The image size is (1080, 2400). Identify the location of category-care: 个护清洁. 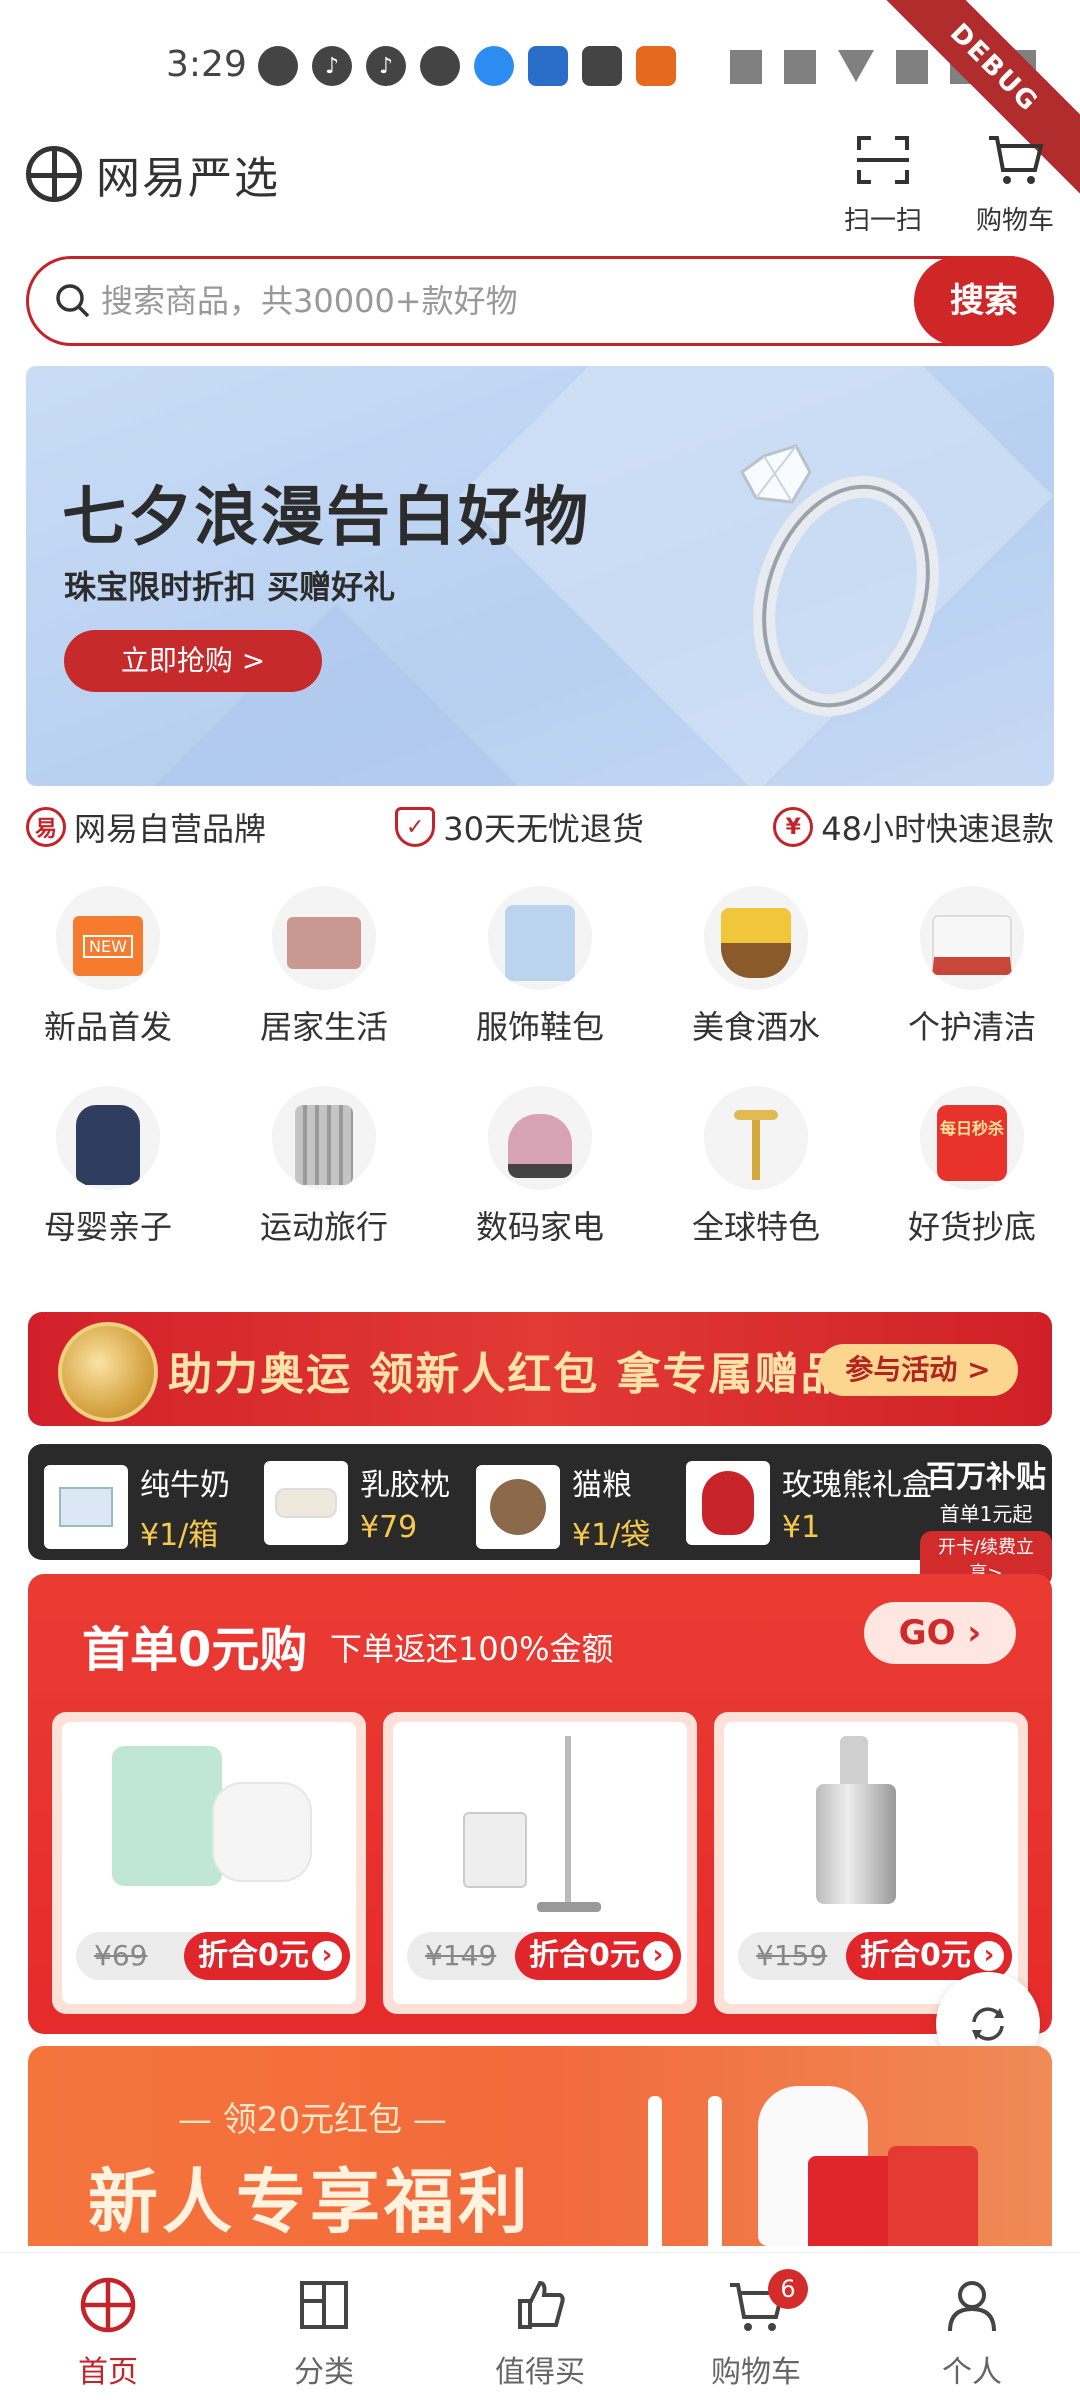
(972, 963).